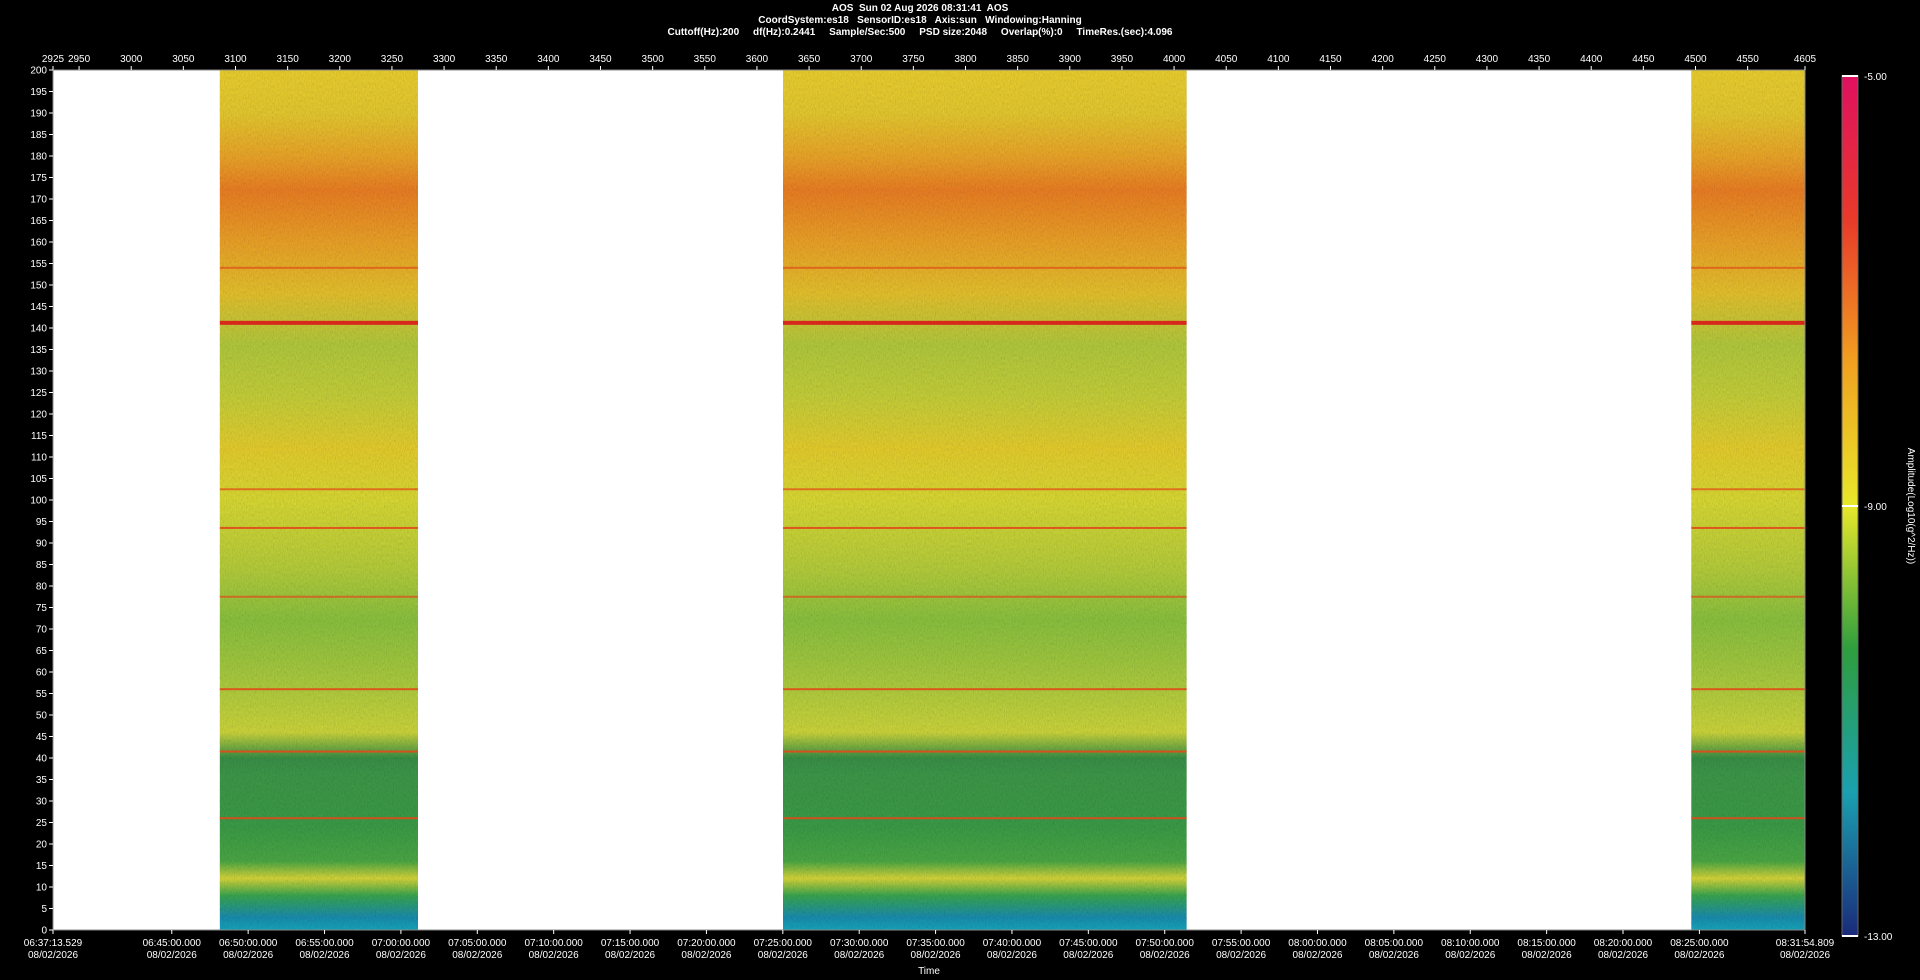  I want to click on time-tick-label: 06:55:00.000, so click(324, 943).